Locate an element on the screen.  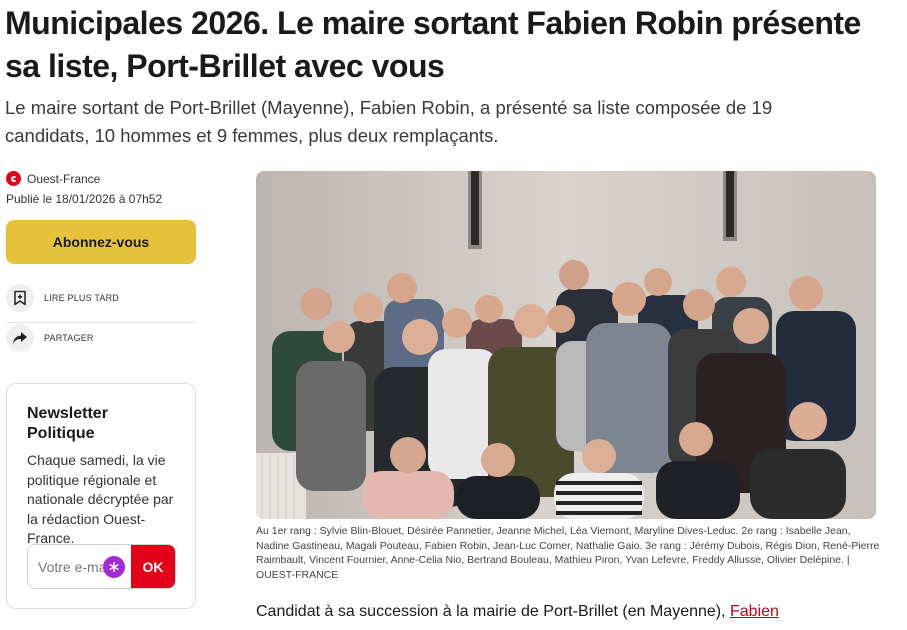
newsletter-submit-button: OK is located at coordinates (153, 566).